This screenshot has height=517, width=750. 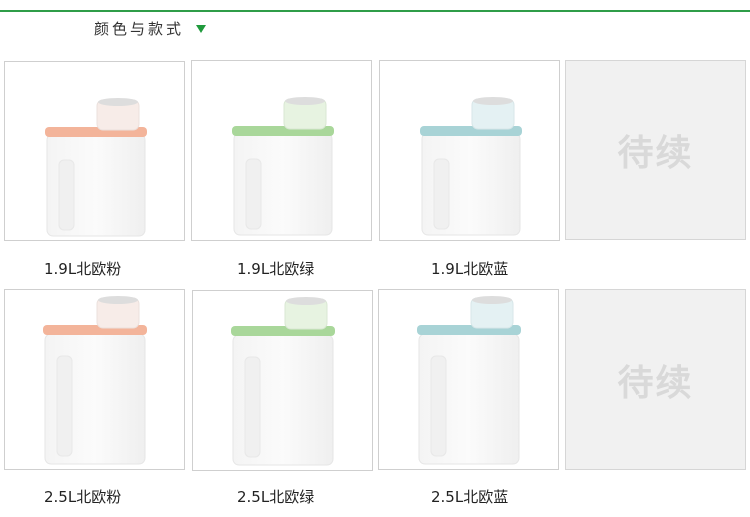 I want to click on product-label-1: 1.9L北欧粉, so click(x=83, y=269).